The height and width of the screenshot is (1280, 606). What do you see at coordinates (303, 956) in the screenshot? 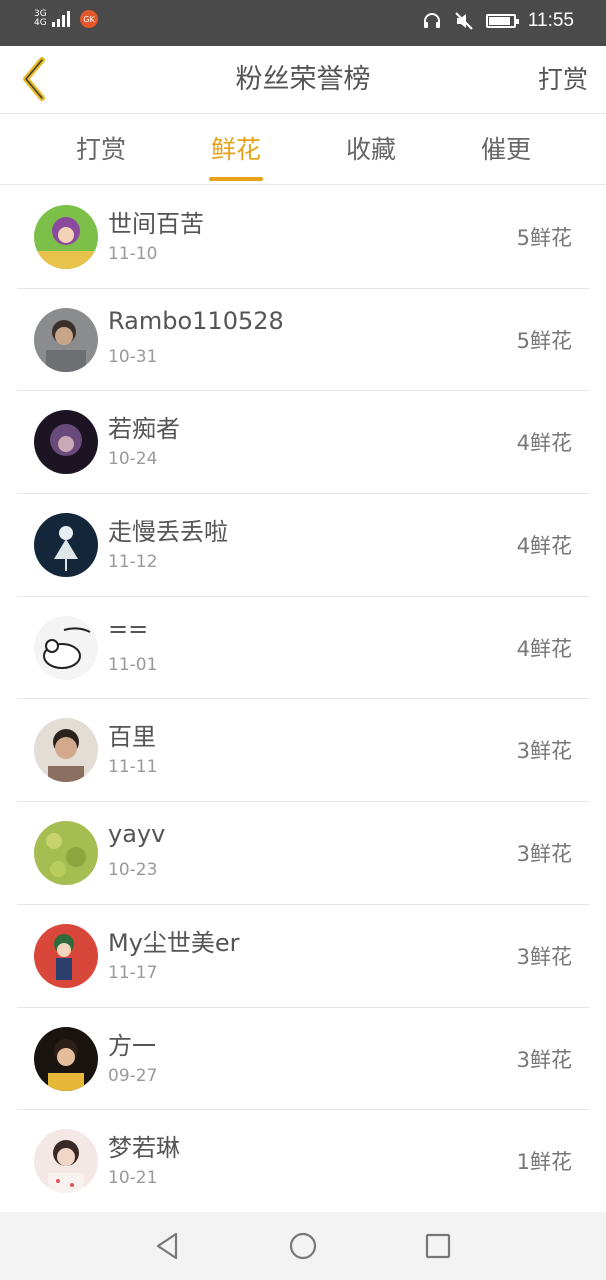
I see `list-item: My尘世美er 11-17 3鲜花` at bounding box center [303, 956].